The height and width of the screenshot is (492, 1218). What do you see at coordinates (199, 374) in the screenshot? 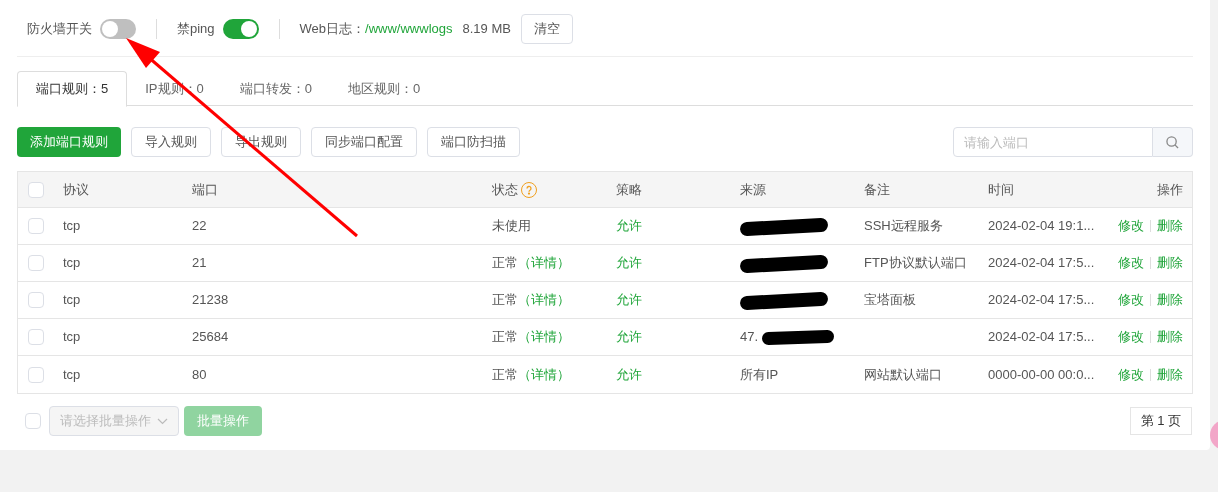
I see `table-cell-text: 80` at bounding box center [199, 374].